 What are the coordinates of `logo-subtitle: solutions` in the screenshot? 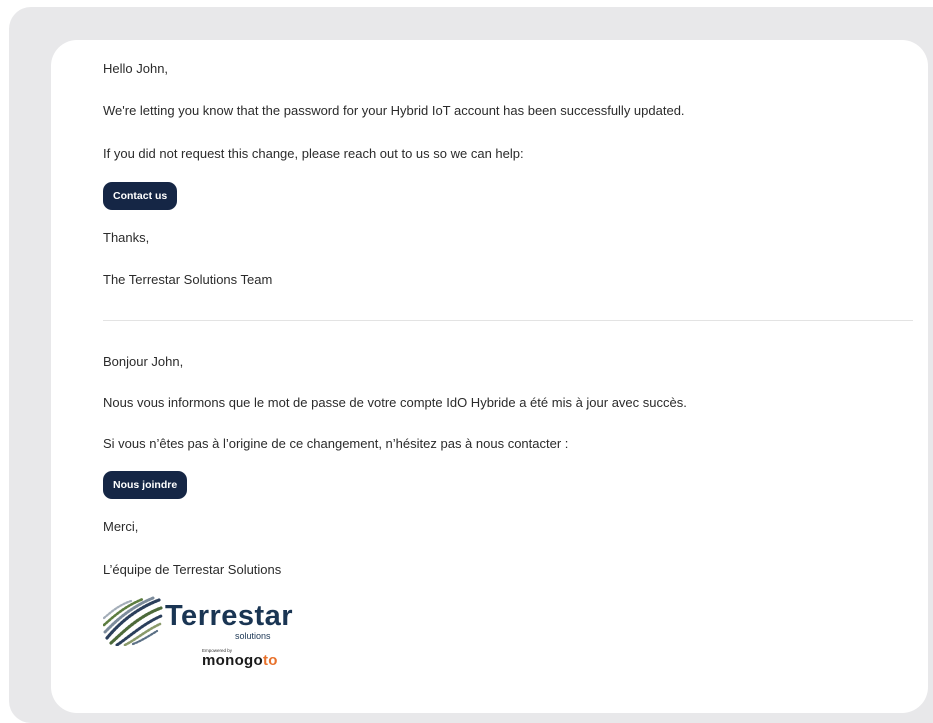 It's located at (253, 636).